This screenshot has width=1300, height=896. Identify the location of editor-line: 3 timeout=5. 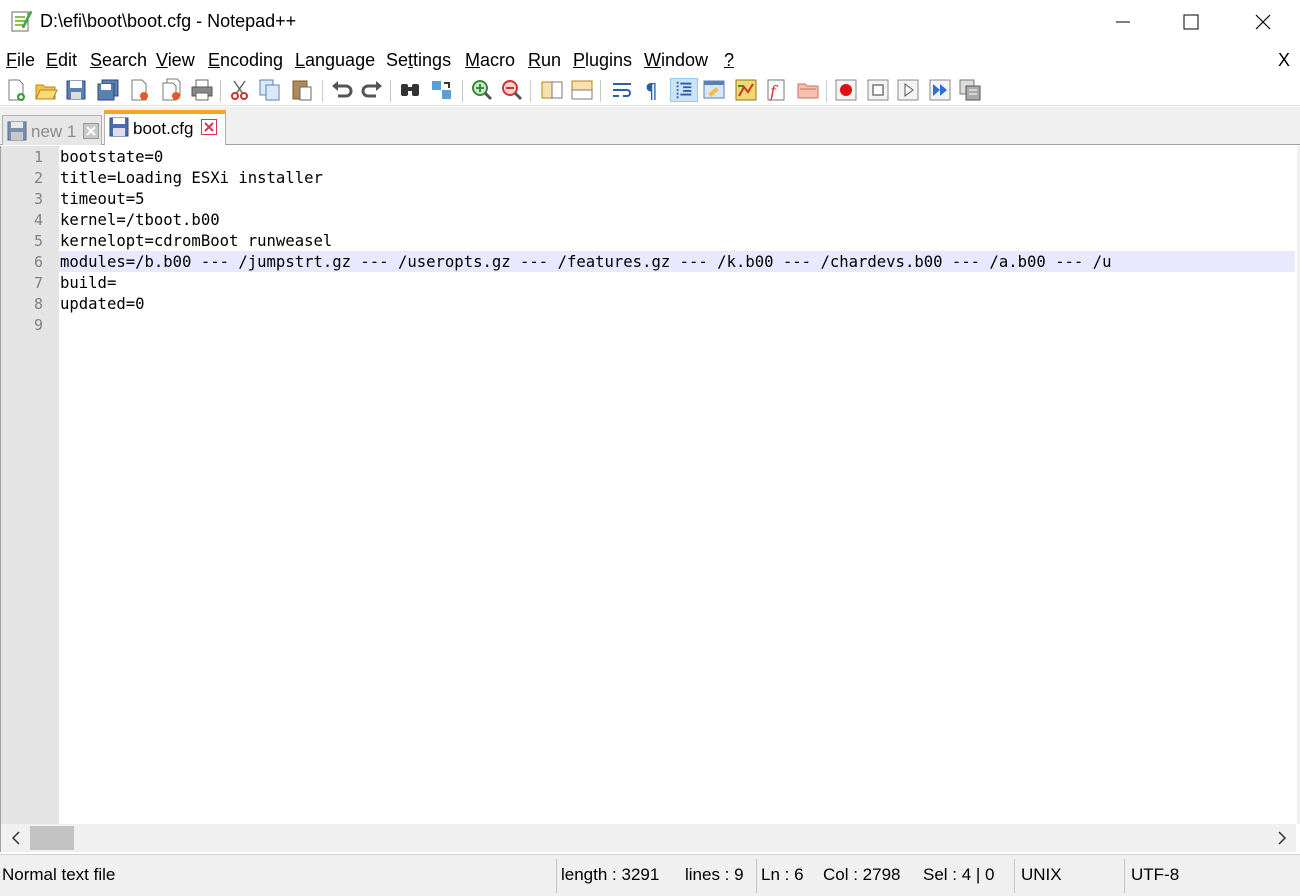
(649, 198).